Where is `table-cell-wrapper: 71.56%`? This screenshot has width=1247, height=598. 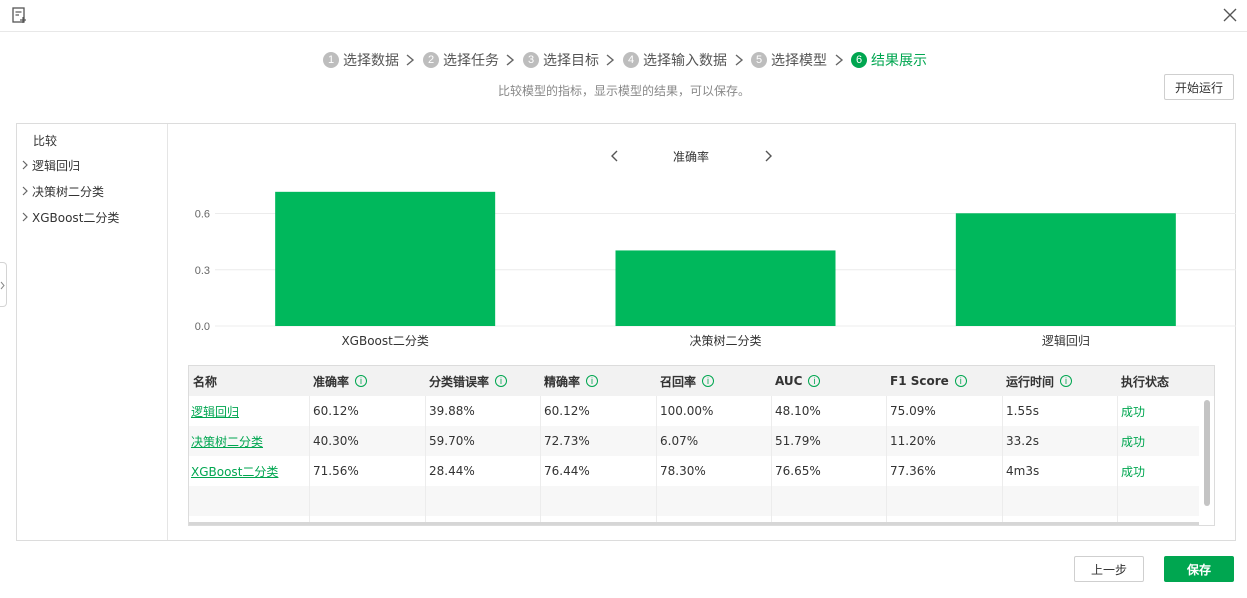
table-cell-wrapper: 71.56% is located at coordinates (336, 471).